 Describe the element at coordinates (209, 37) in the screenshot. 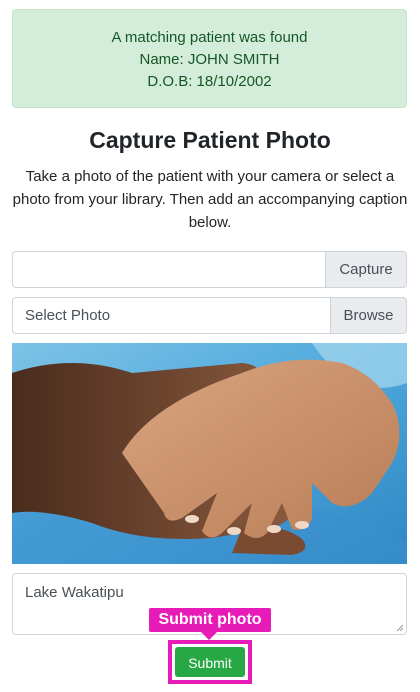

I see `alert-message: A matching patient was found` at that location.